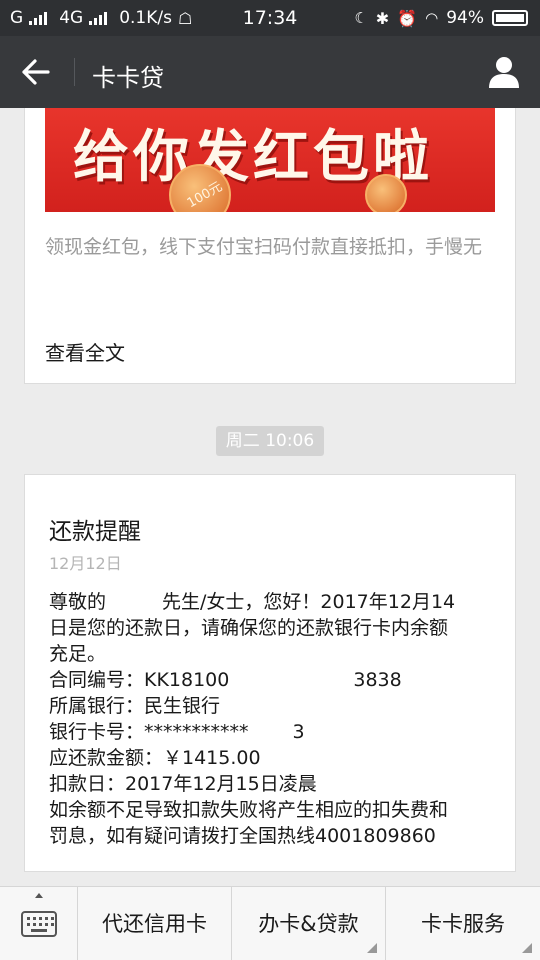 The image size is (540, 960). Describe the element at coordinates (407, 18) in the screenshot. I see `alarm-icon: ⏰` at that location.